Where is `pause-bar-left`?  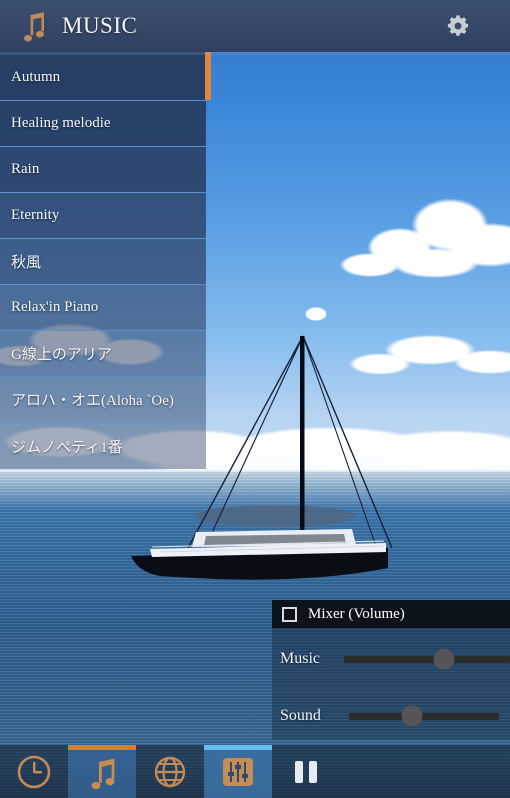 pause-bar-left is located at coordinates (299, 771).